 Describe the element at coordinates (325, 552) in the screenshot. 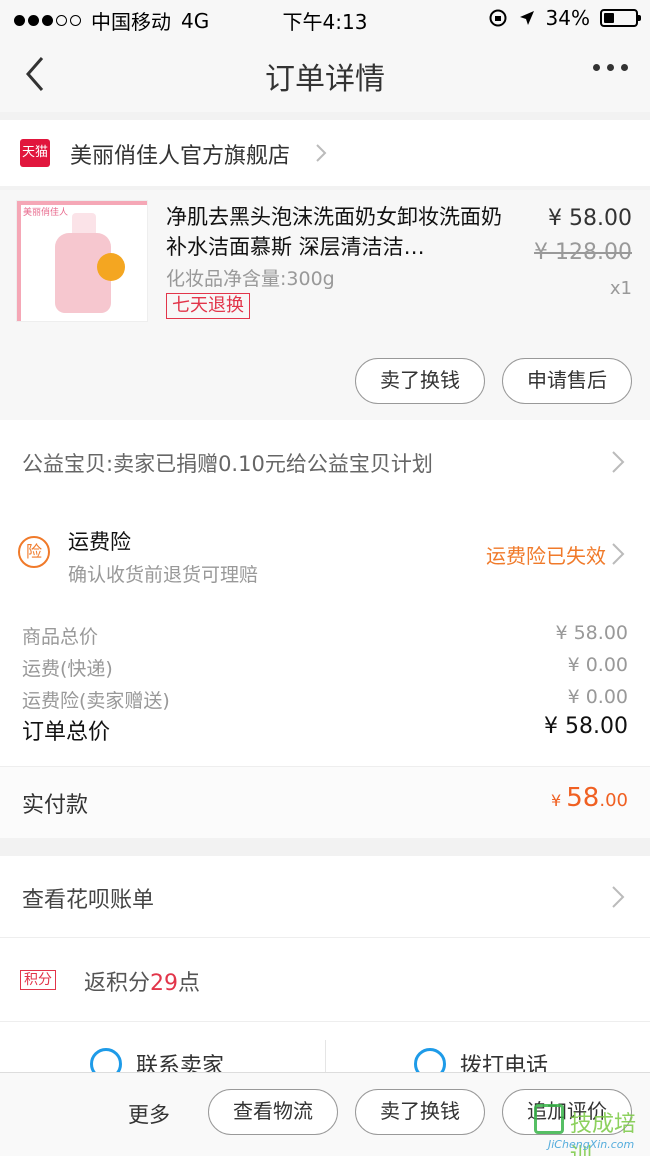

I see `shipping-insurance-row: 险 运费险 确认收货前退货可理赔 运费险已失效` at that location.